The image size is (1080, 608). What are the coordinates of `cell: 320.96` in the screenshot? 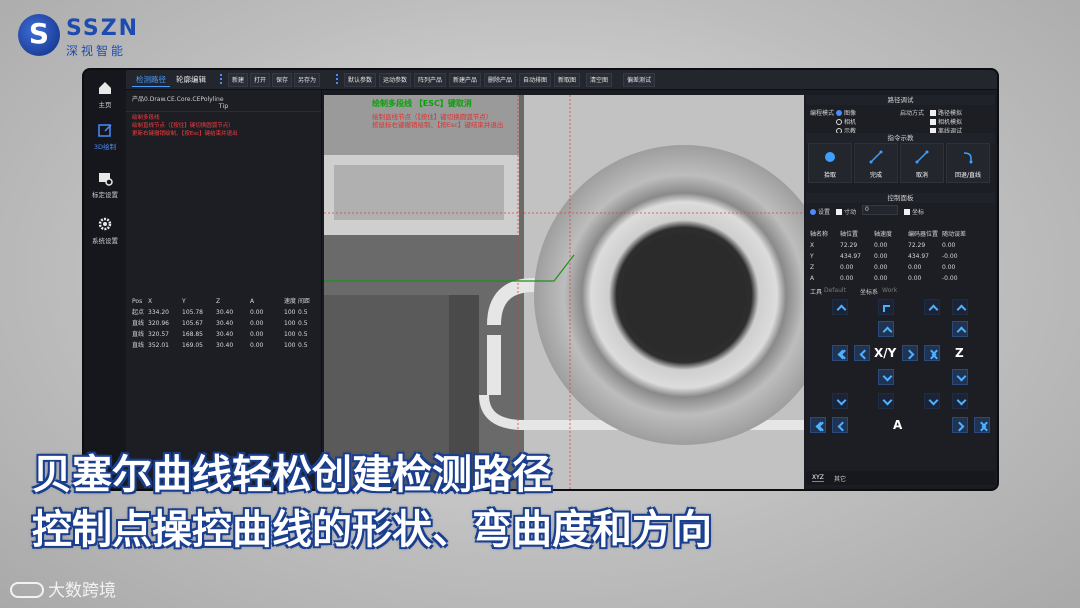 It's located at (158, 323).